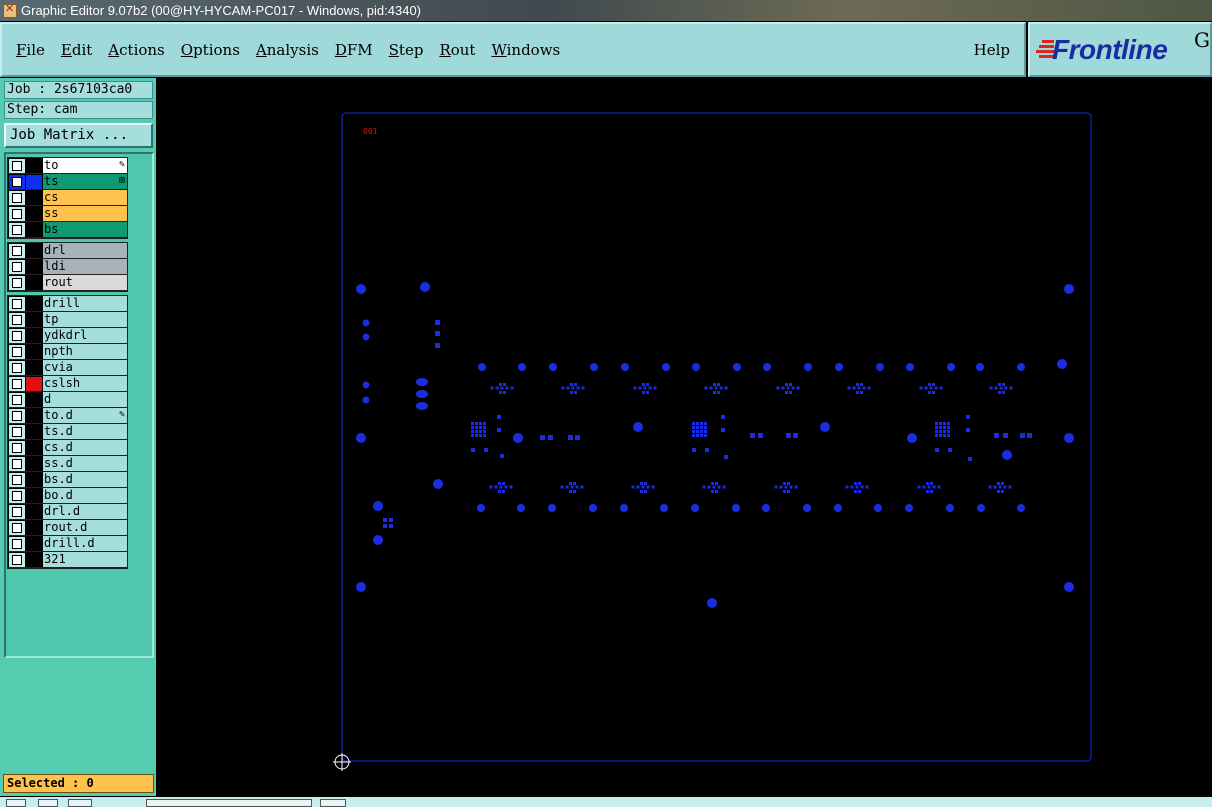 The image size is (1212, 807). Describe the element at coordinates (67, 400) in the screenshot. I see `layer-row-d: d` at that location.